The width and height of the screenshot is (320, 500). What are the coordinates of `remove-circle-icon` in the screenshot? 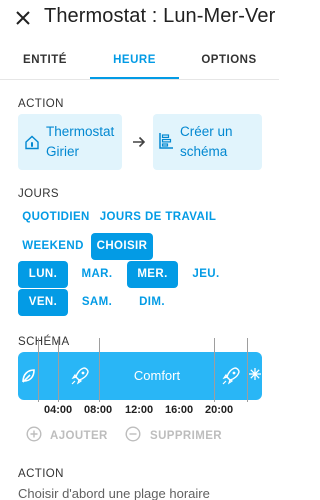 It's located at (133, 434).